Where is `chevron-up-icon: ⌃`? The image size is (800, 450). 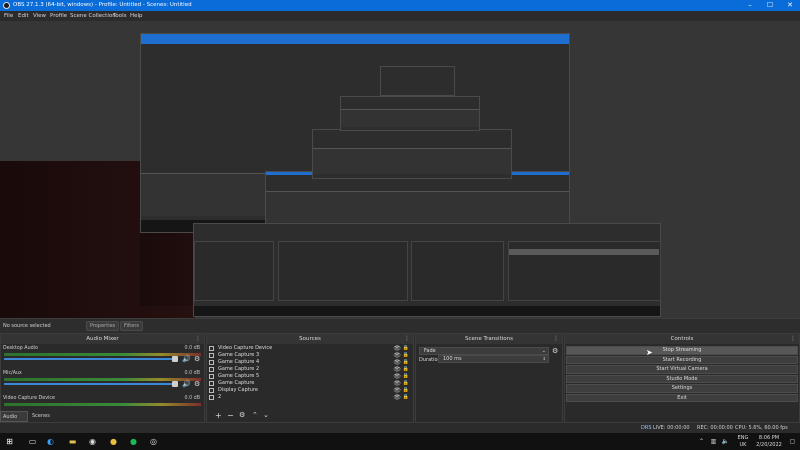
chevron-up-icon: ⌃ is located at coordinates (701, 441).